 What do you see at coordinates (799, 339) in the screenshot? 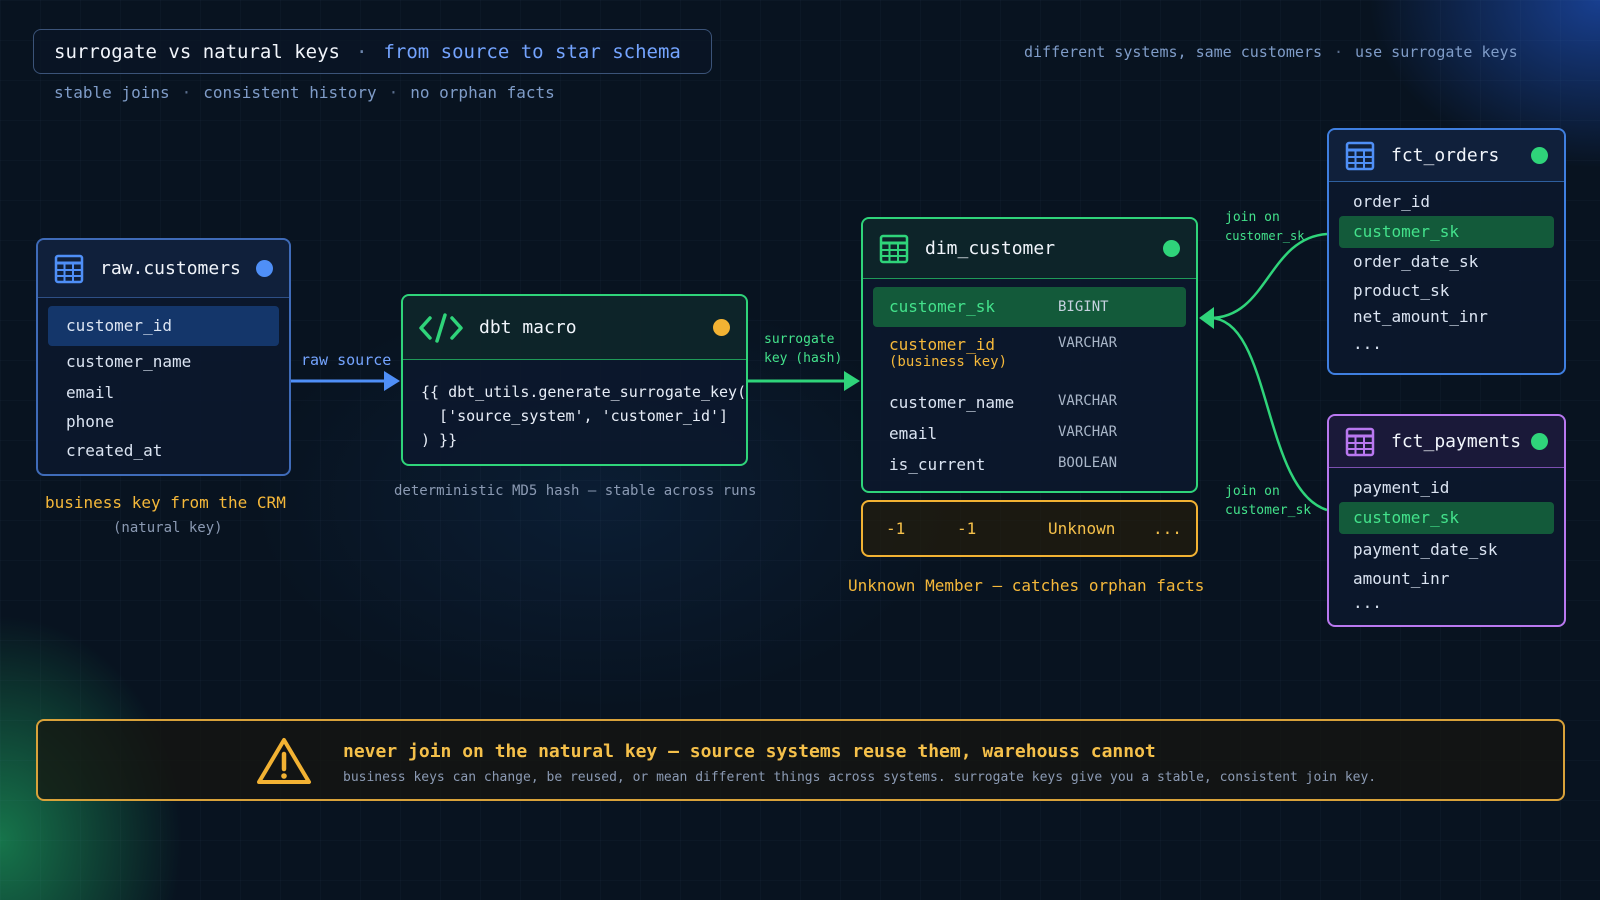
I see `edge-label-line: surrogate` at bounding box center [799, 339].